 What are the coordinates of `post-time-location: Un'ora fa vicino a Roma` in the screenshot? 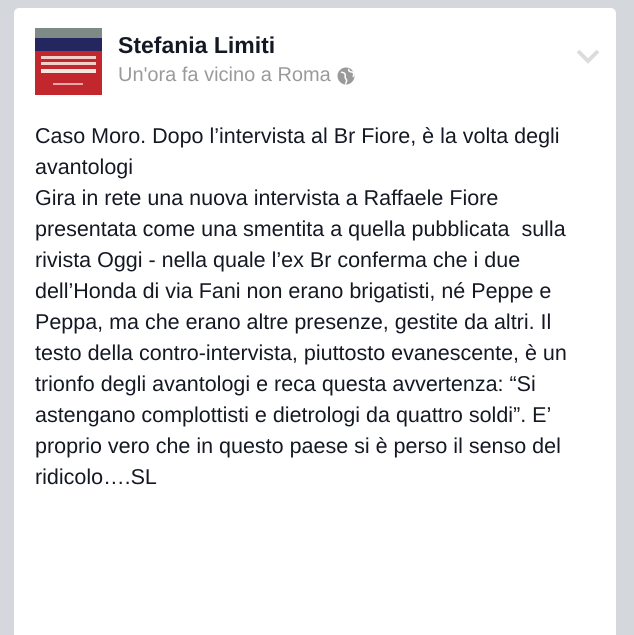 It's located at (224, 75).